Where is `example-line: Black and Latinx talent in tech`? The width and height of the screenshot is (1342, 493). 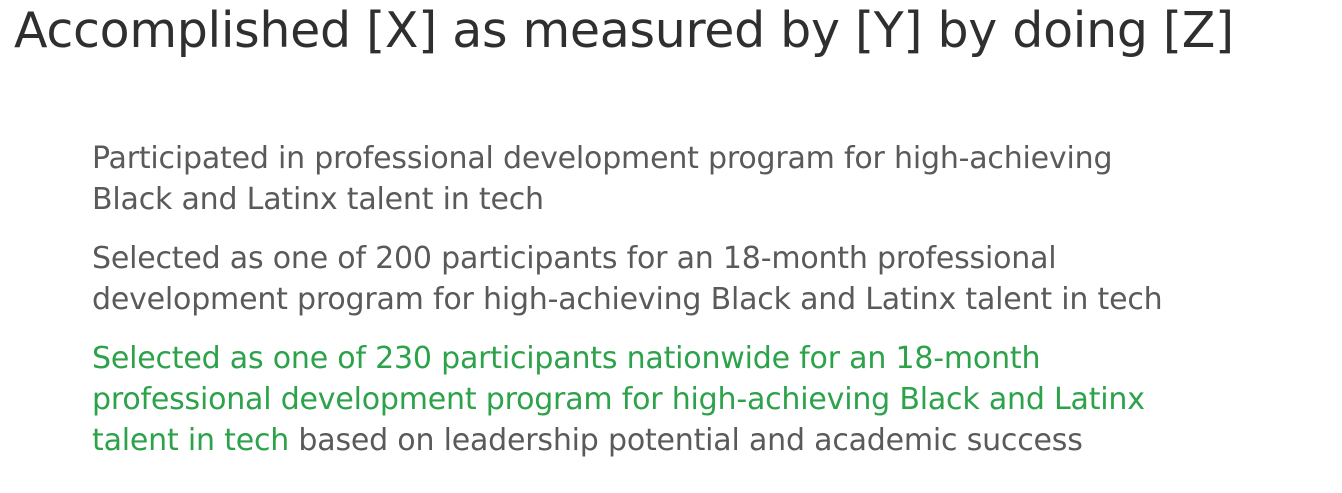
example-line: Black and Latinx talent in tech is located at coordinates (318, 199).